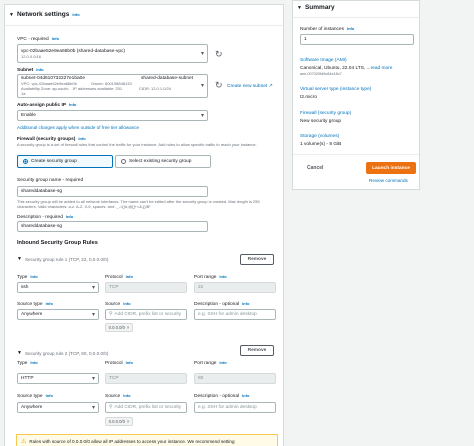 This screenshot has width=474, height=446. I want to click on network-settings-header: ▼ Network settings Info, so click(44, 14).